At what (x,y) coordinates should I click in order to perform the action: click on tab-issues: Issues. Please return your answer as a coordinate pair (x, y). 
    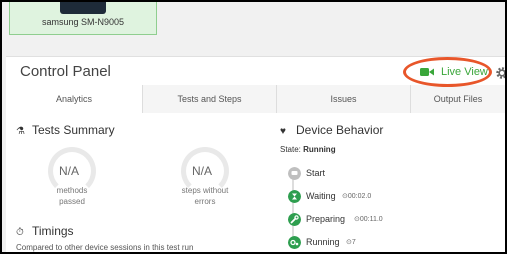
    Looking at the image, I should click on (343, 99).